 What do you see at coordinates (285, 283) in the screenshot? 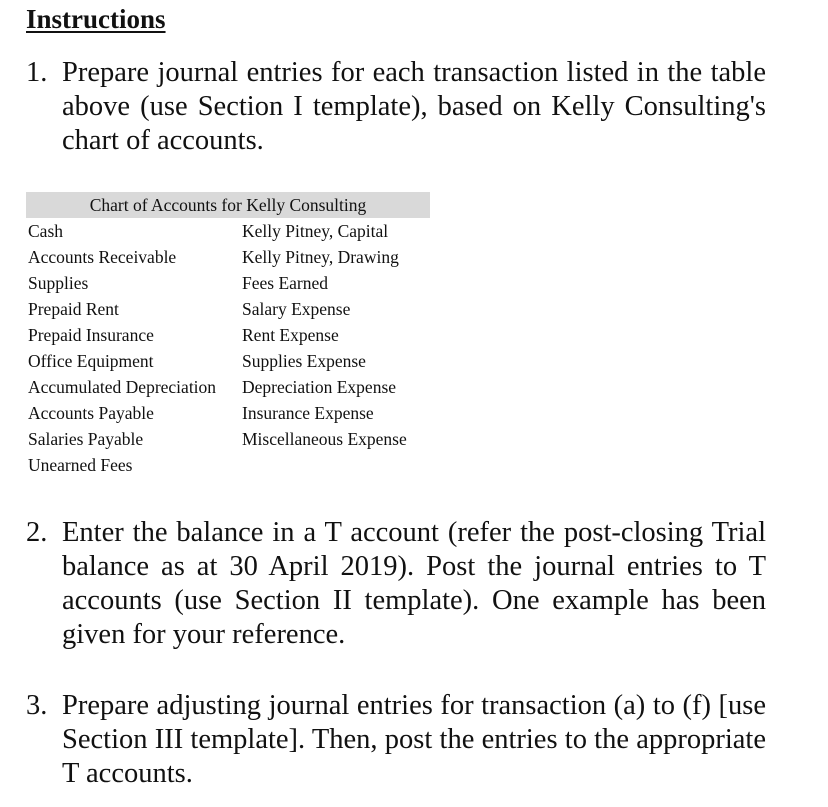
I see `account-right-3: Fees Earned` at bounding box center [285, 283].